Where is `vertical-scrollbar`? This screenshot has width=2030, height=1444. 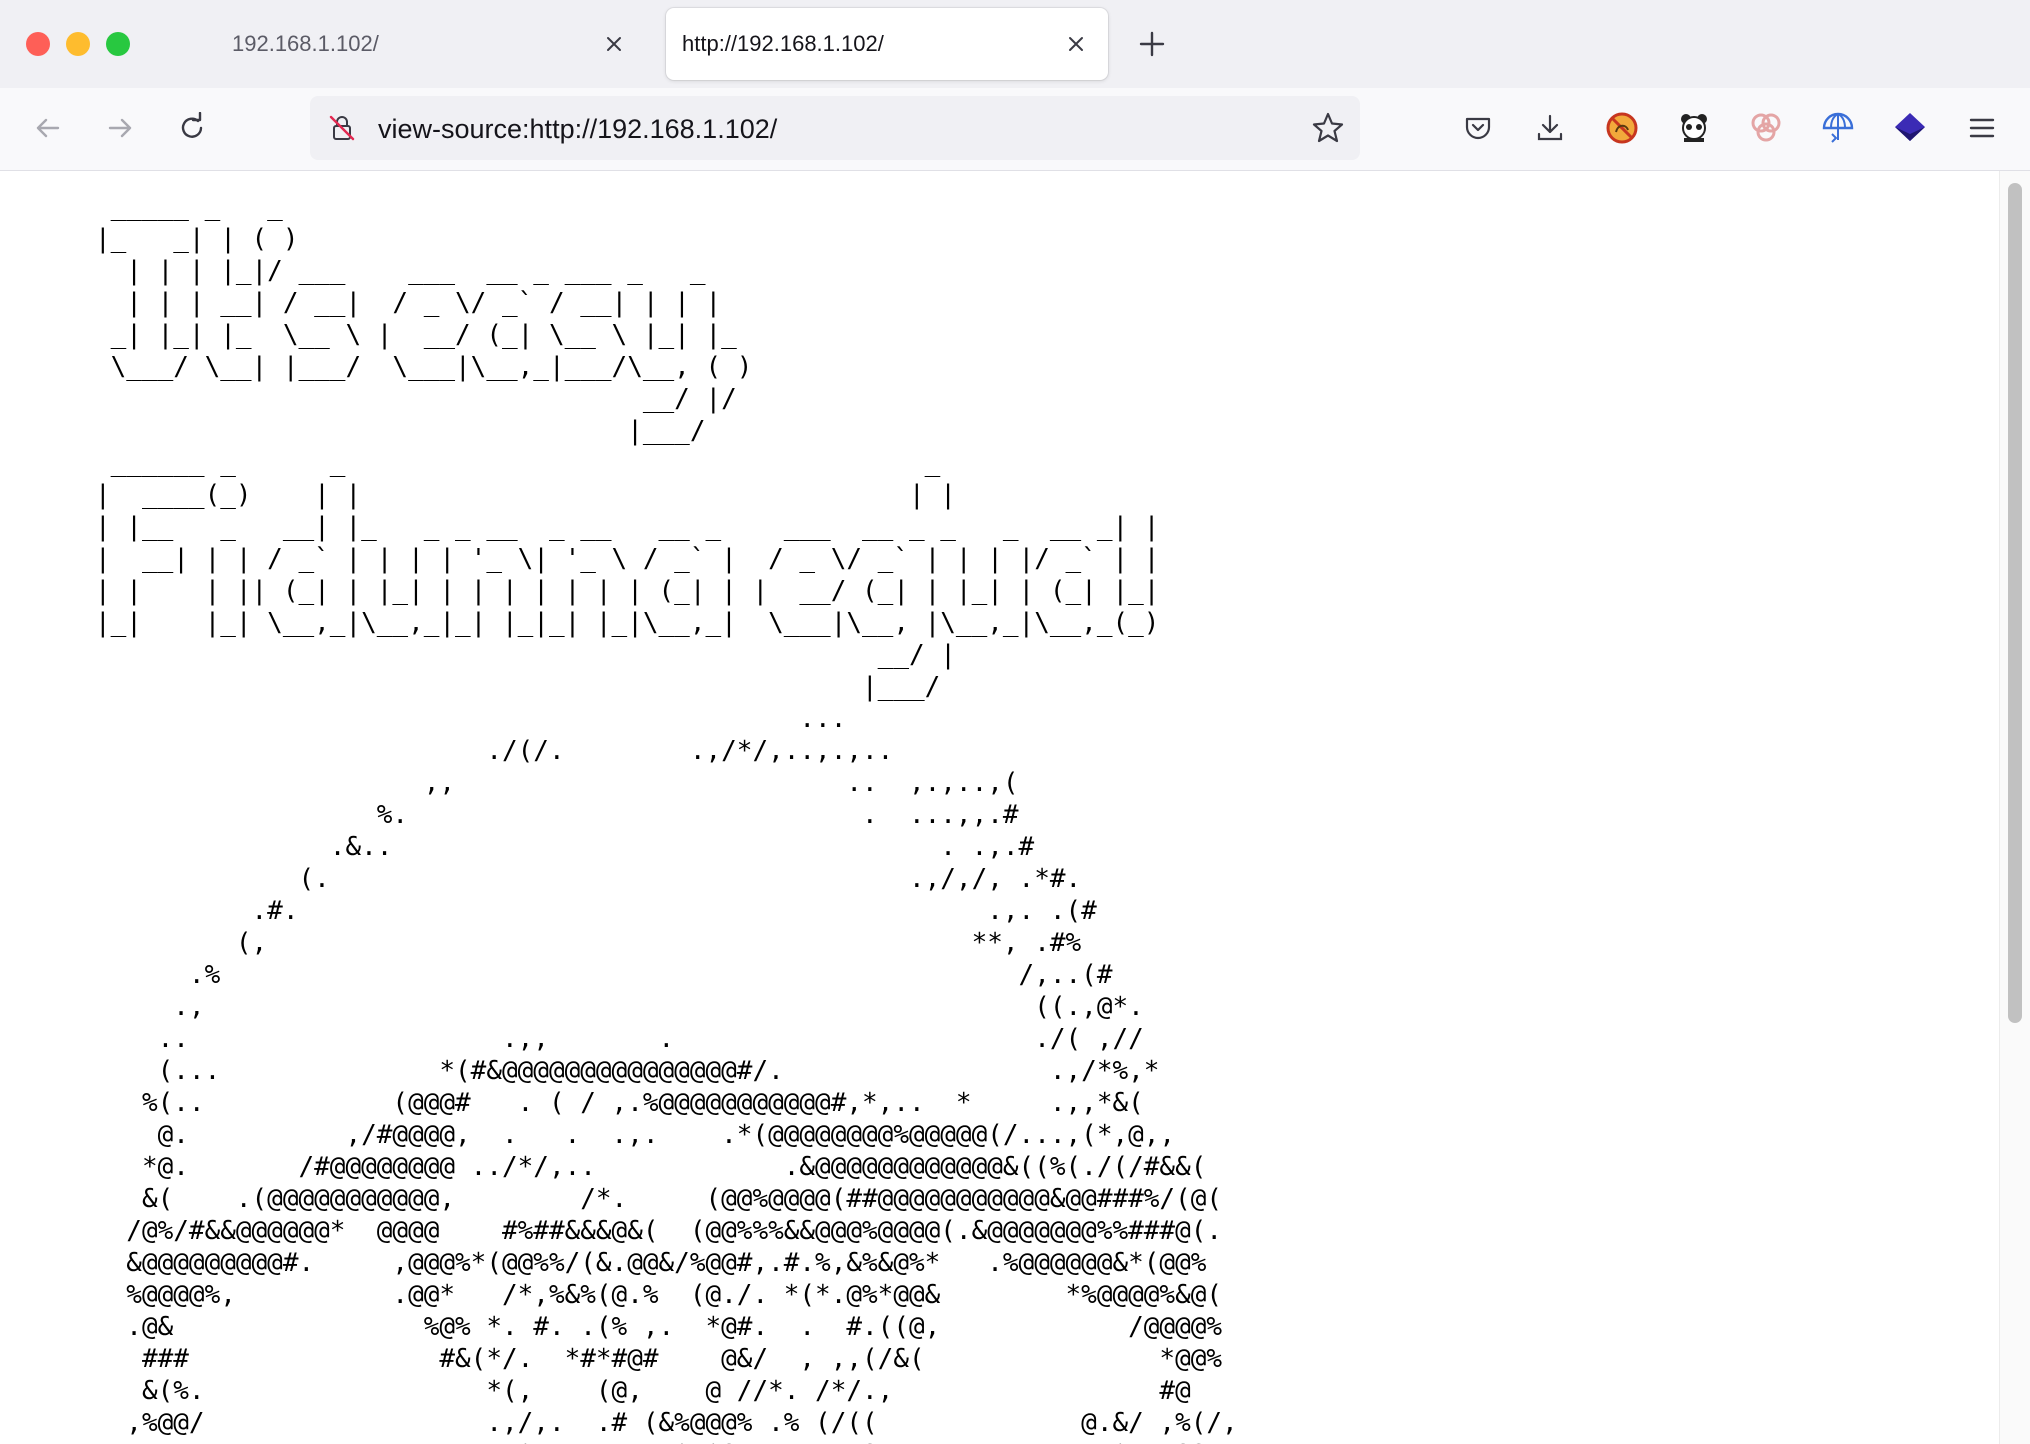 vertical-scrollbar is located at coordinates (2014, 807).